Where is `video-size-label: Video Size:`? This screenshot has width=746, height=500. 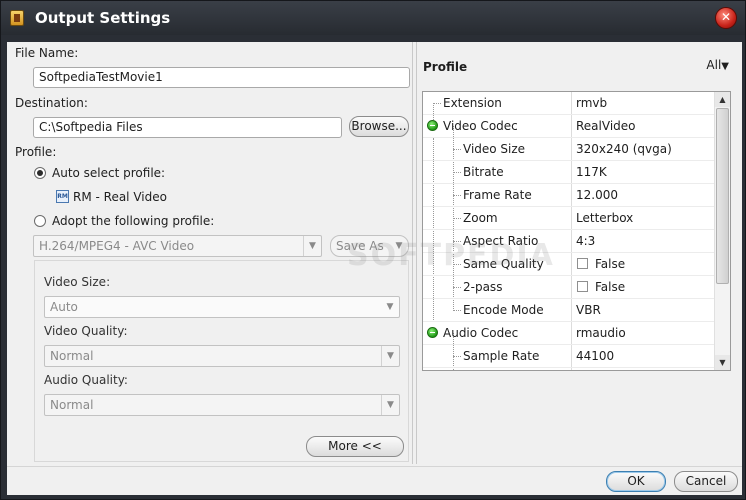
video-size-label: Video Size: is located at coordinates (77, 282).